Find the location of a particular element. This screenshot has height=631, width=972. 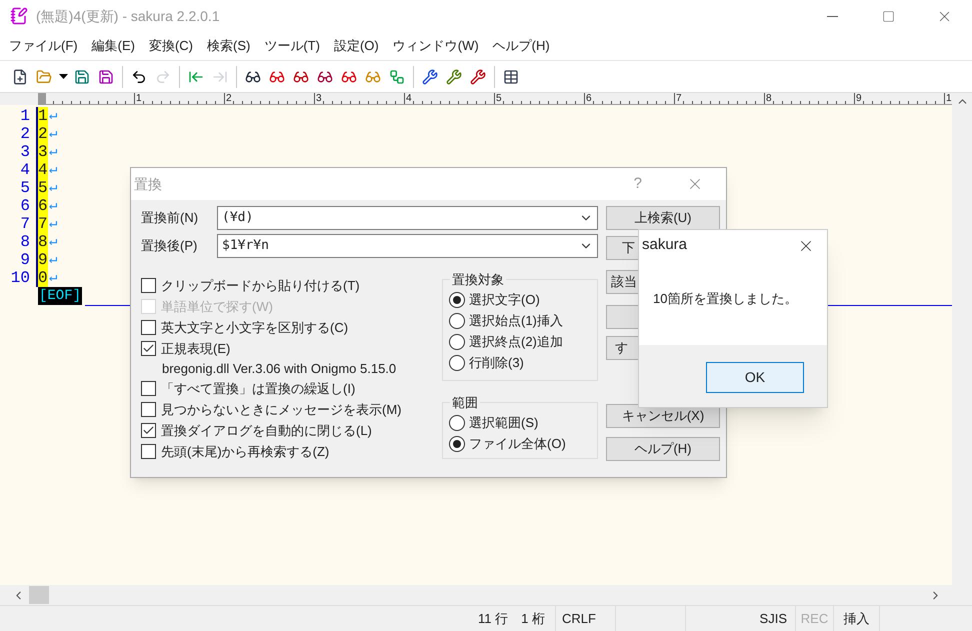

line-text: 9 is located at coordinates (43, 260).